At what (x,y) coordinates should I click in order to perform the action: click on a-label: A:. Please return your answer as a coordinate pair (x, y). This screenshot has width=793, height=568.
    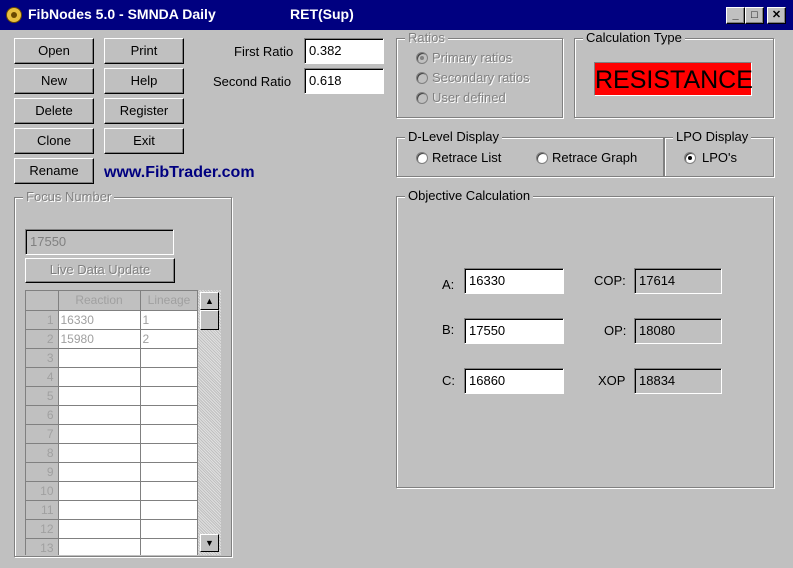
    Looking at the image, I should click on (448, 284).